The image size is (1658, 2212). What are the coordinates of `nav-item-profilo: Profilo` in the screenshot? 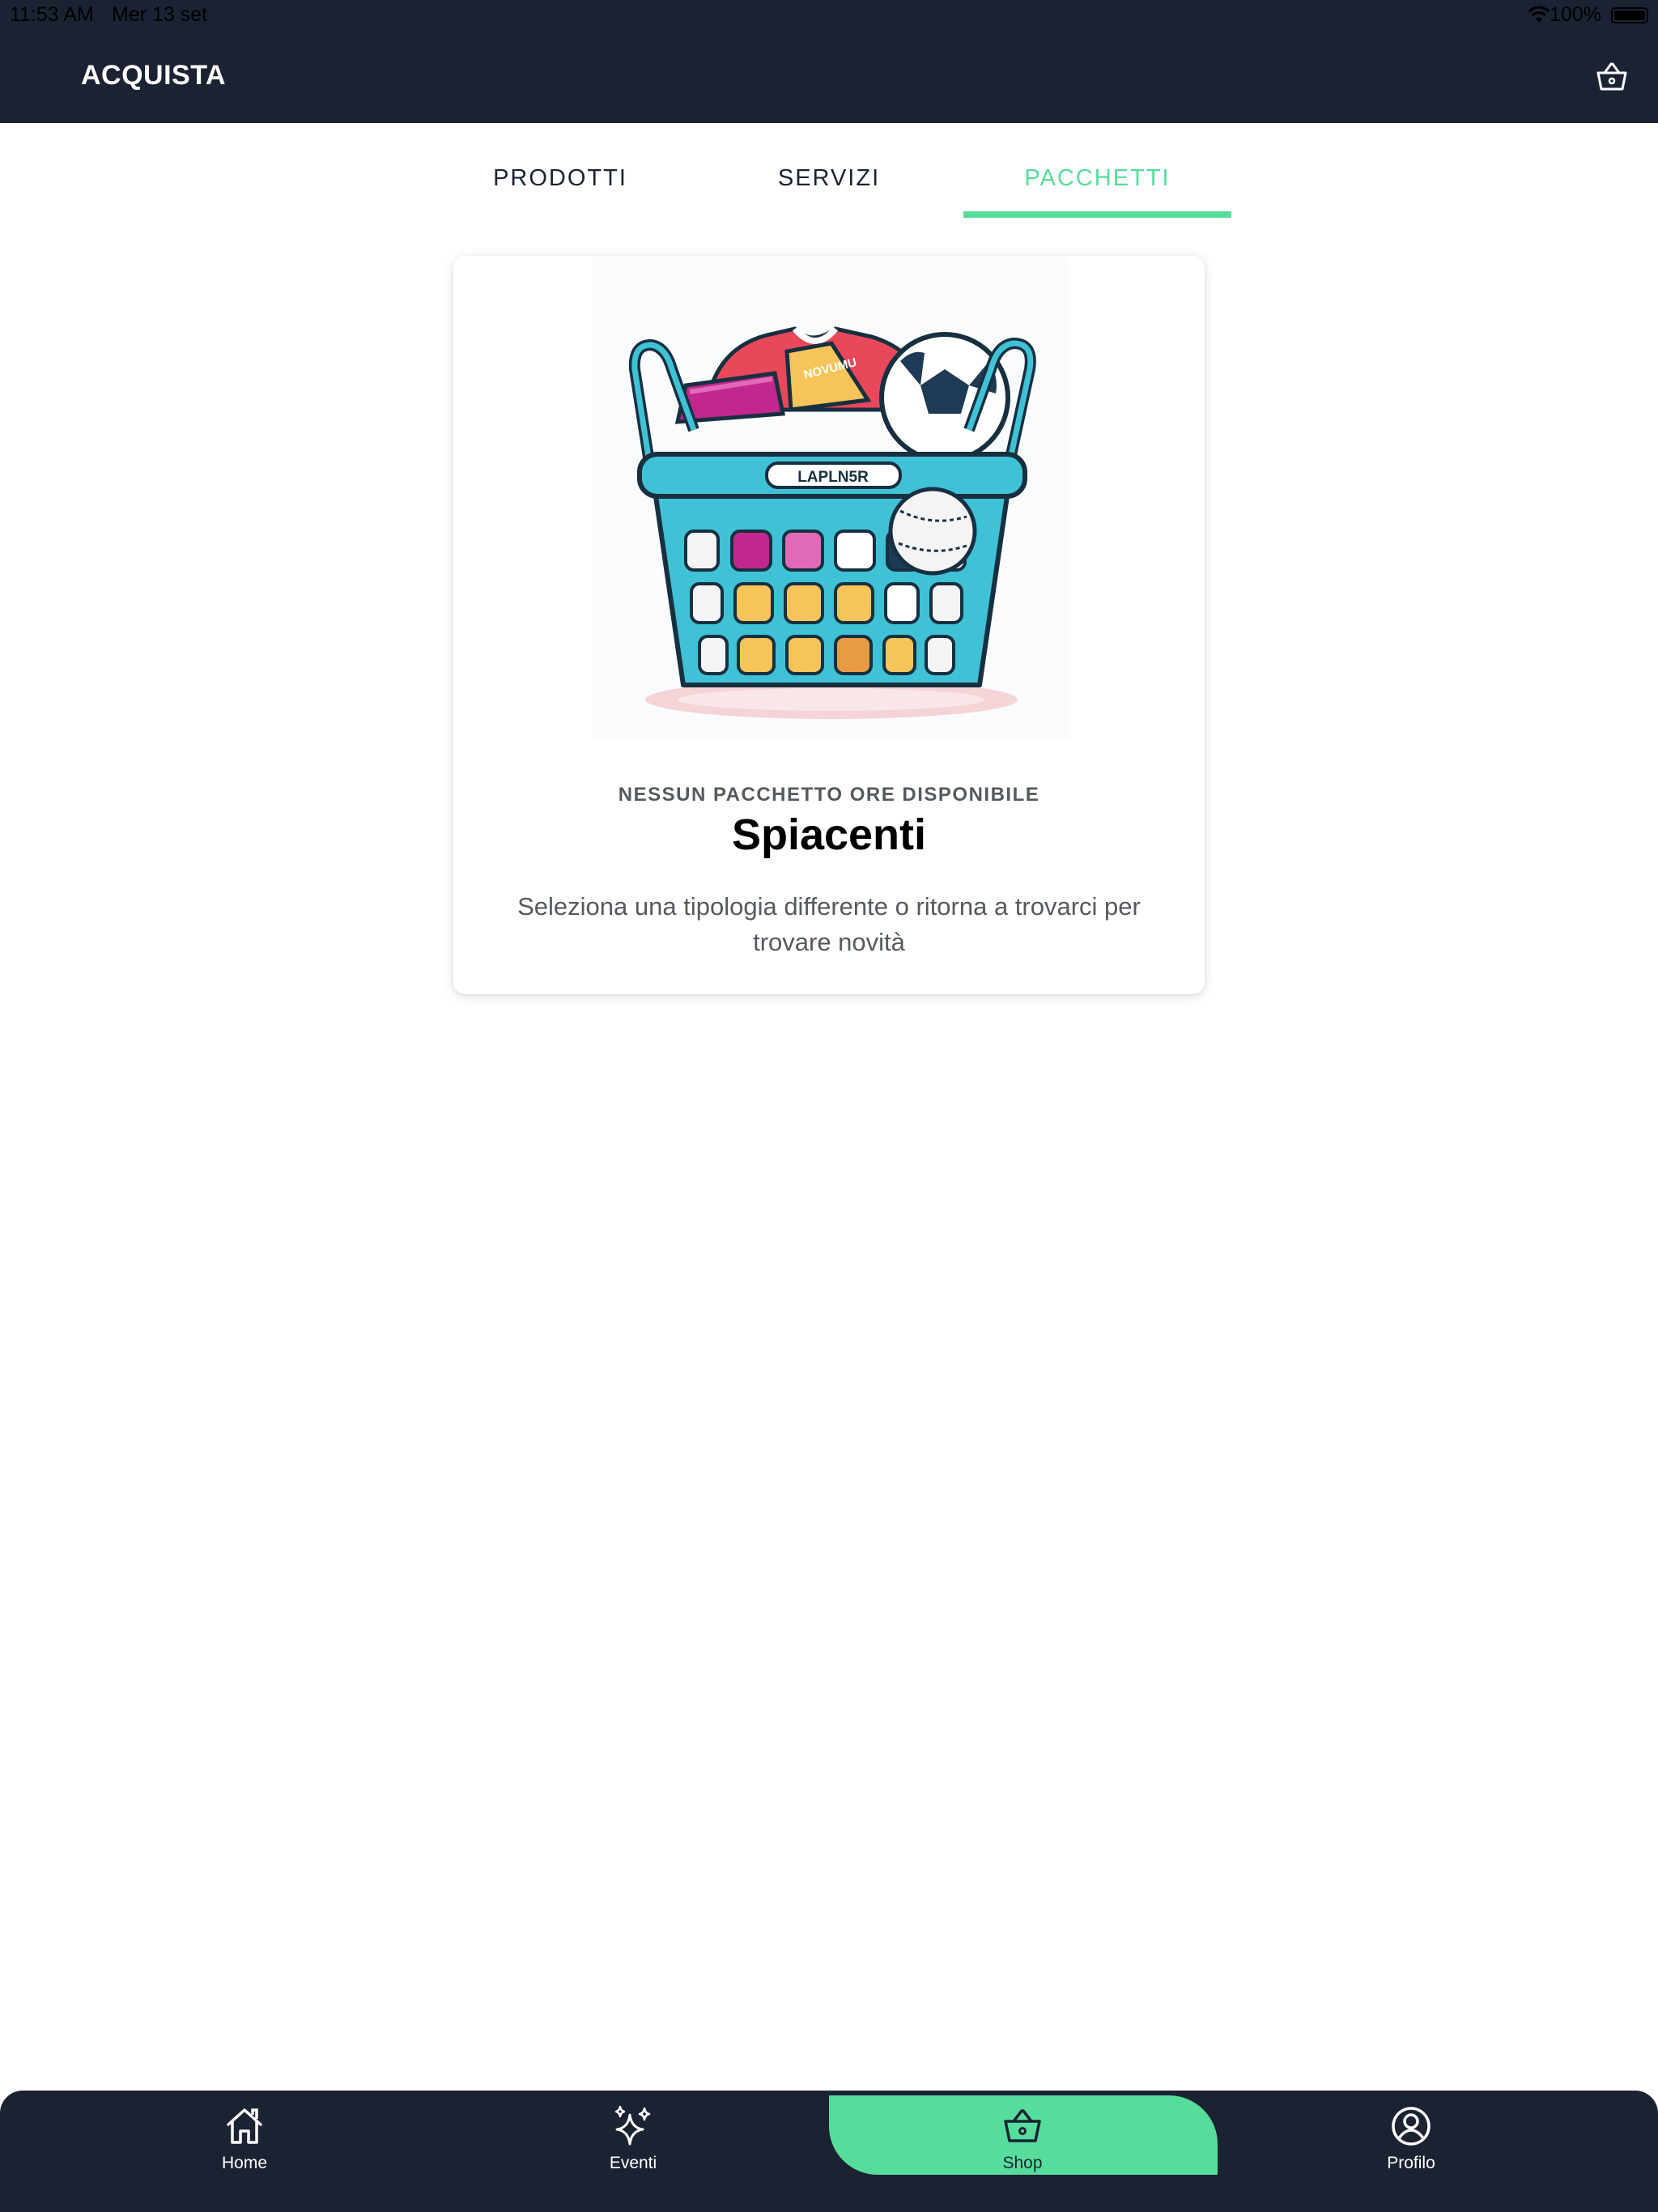 It's located at (1411, 2135).